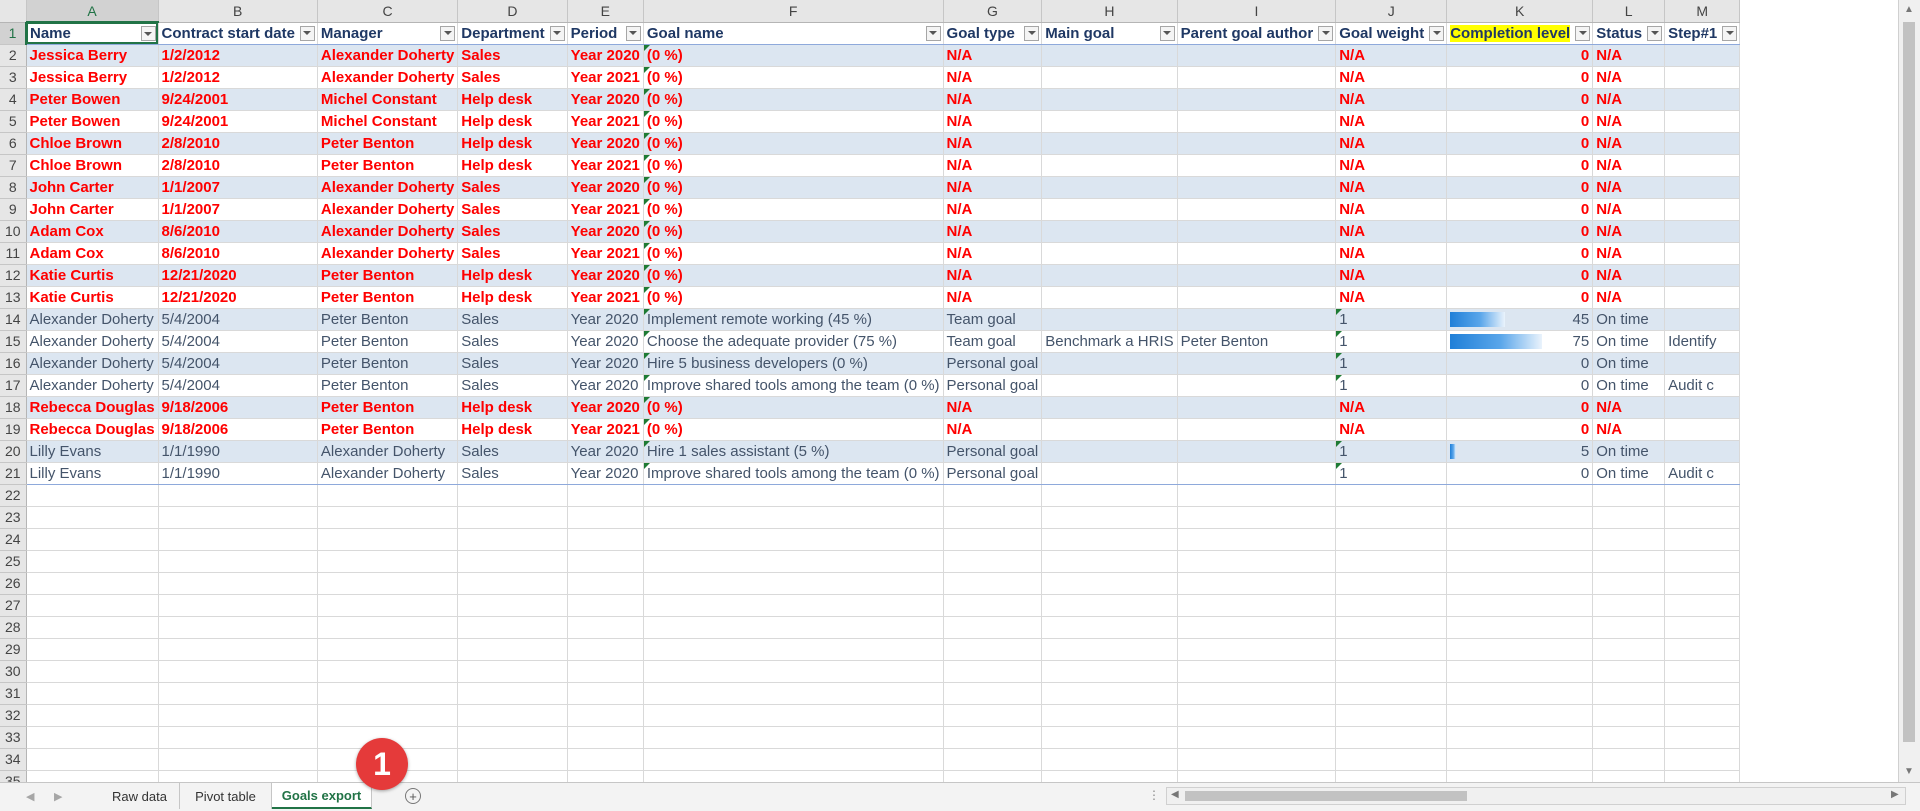 This screenshot has height=811, width=1920. Describe the element at coordinates (92, 407) in the screenshot. I see `table-cell: Rebecca Douglas` at that location.